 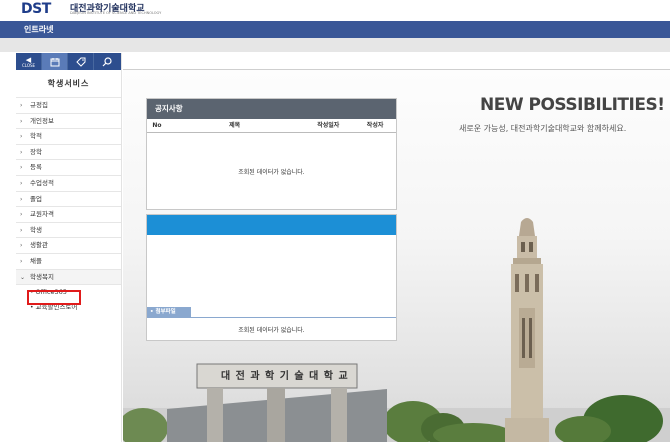 I want to click on sidebar-item-registration: › 등록, so click(x=68, y=168).